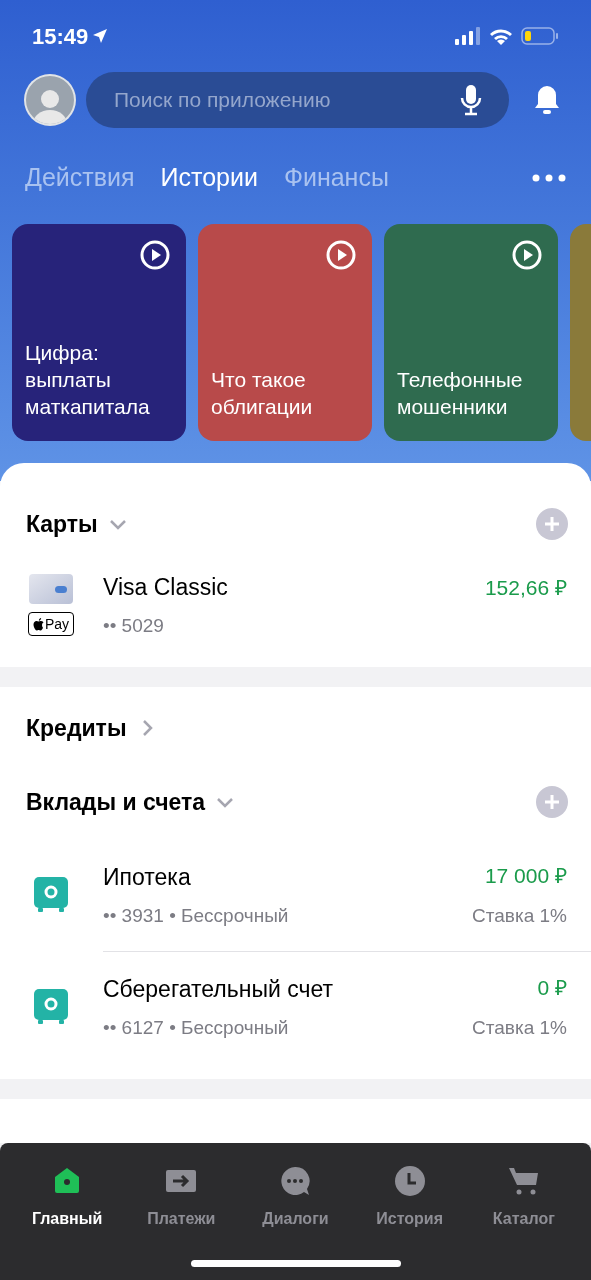 The height and width of the screenshot is (1280, 591). I want to click on story-title: Что такое облигации, so click(262, 393).